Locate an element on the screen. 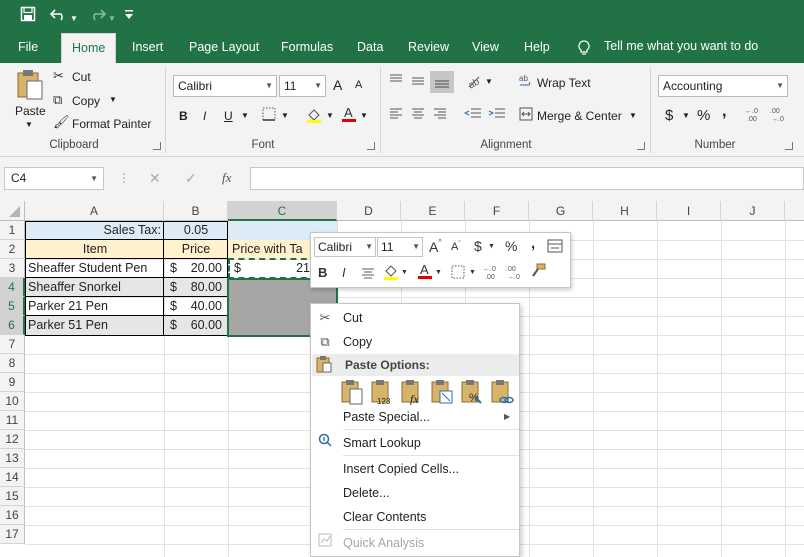  tab-formulas: Formulas is located at coordinates (307, 48).